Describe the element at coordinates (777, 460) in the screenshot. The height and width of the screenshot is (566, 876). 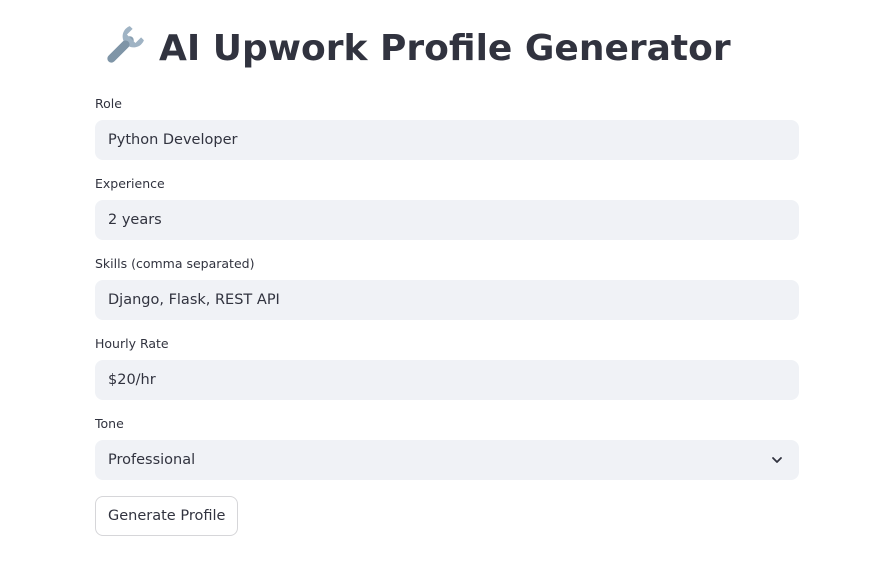
I see `chevron-down-icon` at that location.